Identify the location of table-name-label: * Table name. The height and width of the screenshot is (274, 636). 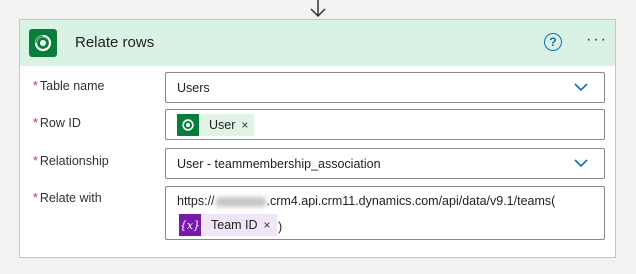
(69, 86).